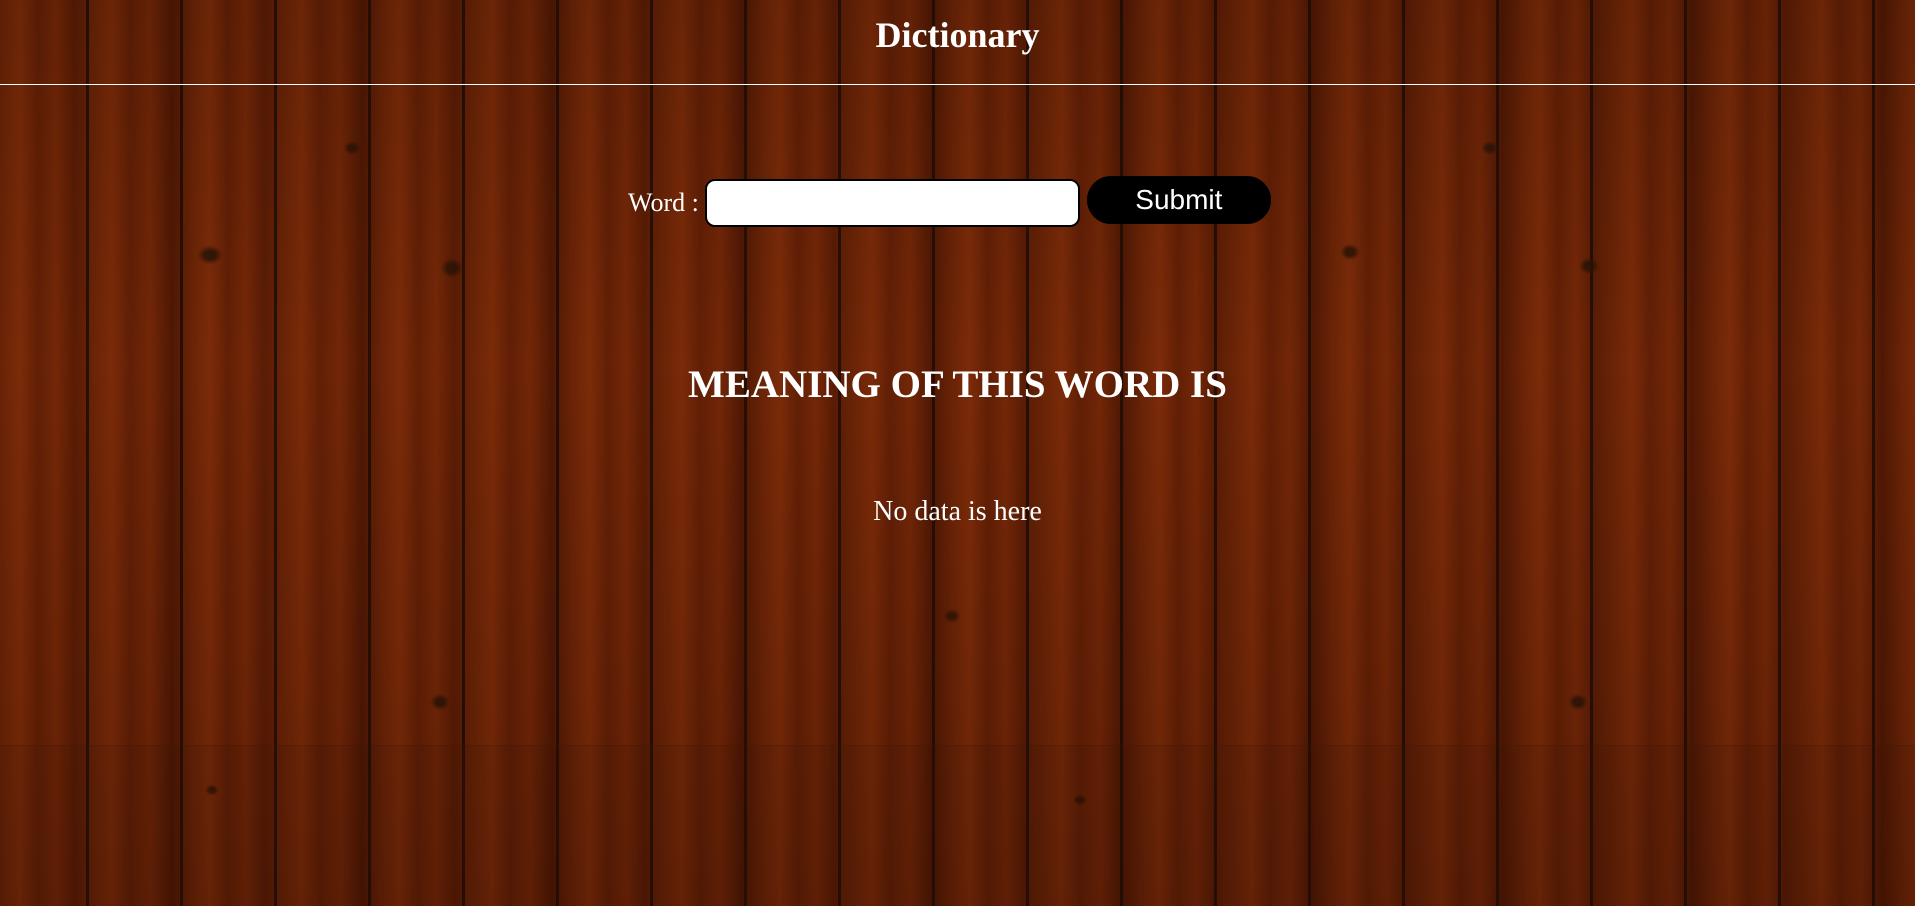 Image resolution: width=1915 pixels, height=906 pixels. Describe the element at coordinates (1178, 200) in the screenshot. I see `submit-button: Submit` at that location.